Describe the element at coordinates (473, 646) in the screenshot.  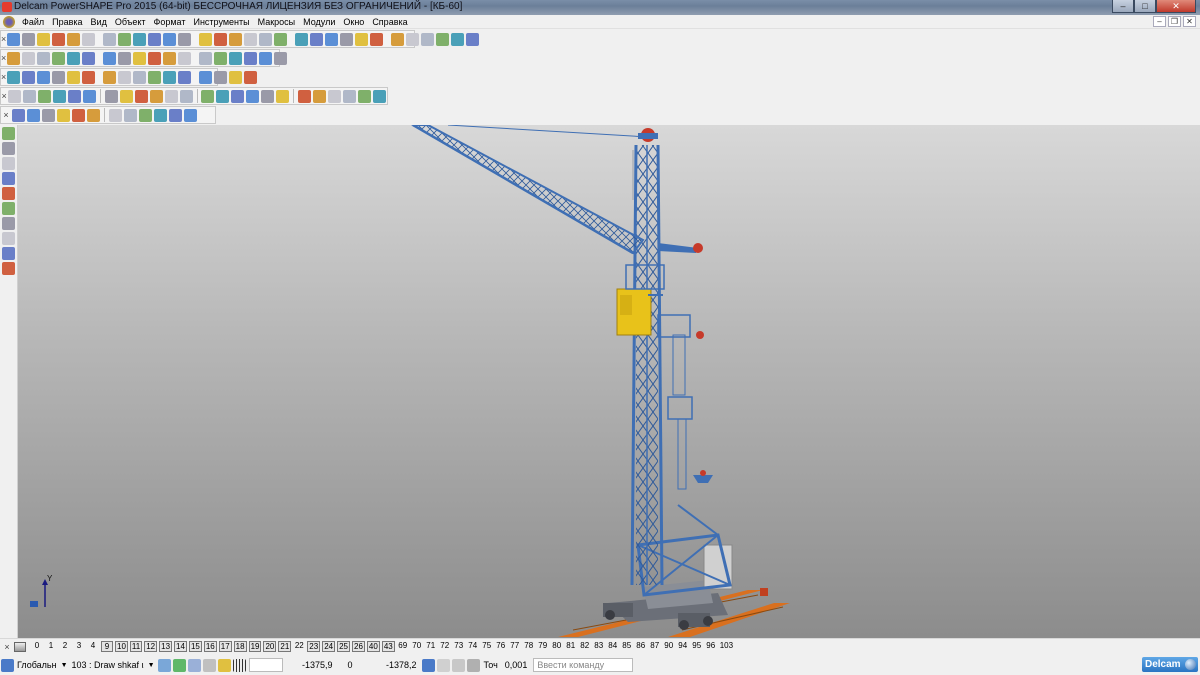
I see `level-button: 74` at that location.